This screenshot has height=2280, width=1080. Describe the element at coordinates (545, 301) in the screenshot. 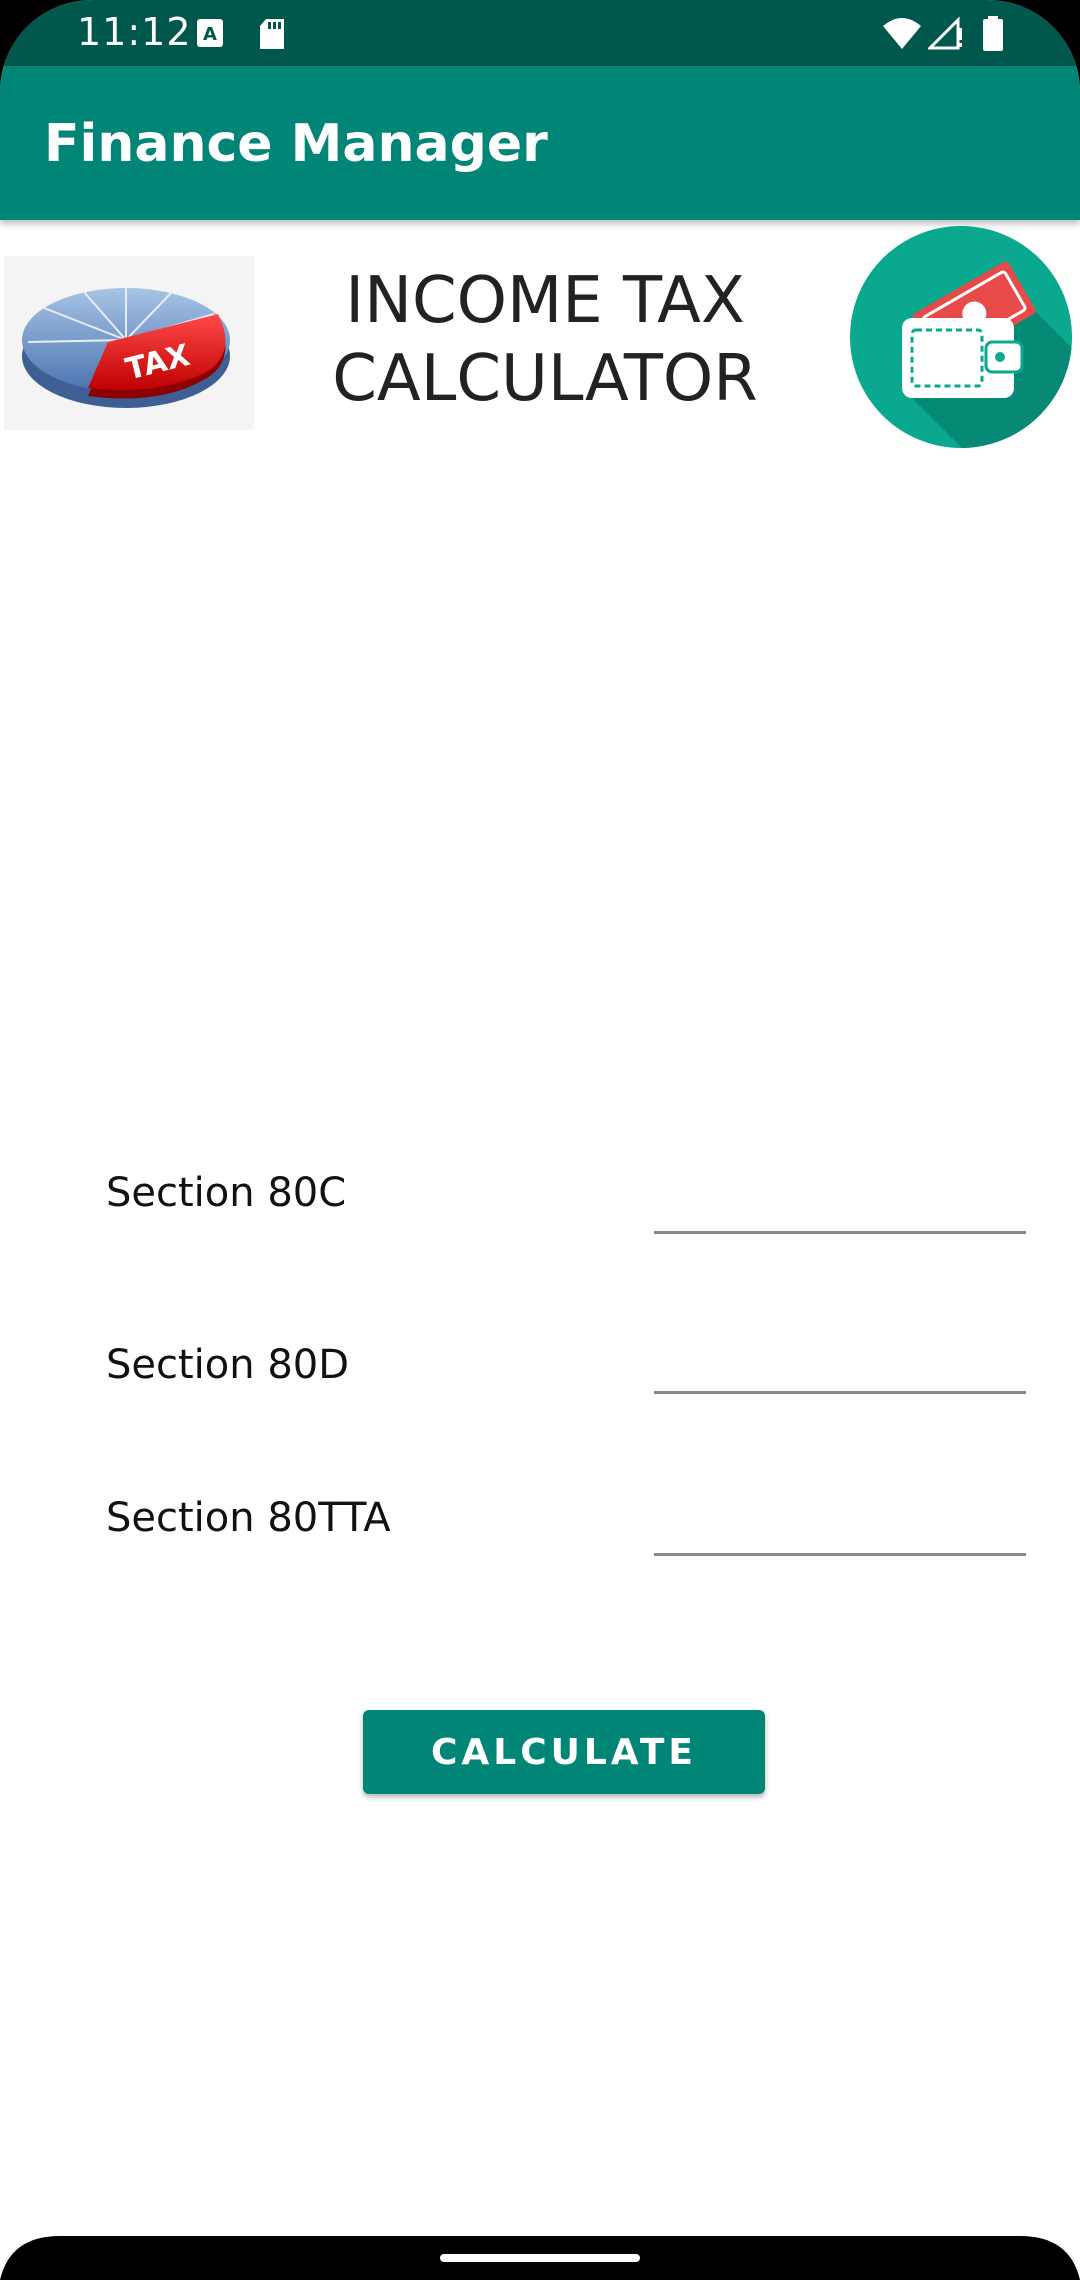

I see `page-title-line1: INCOME TAX` at that location.